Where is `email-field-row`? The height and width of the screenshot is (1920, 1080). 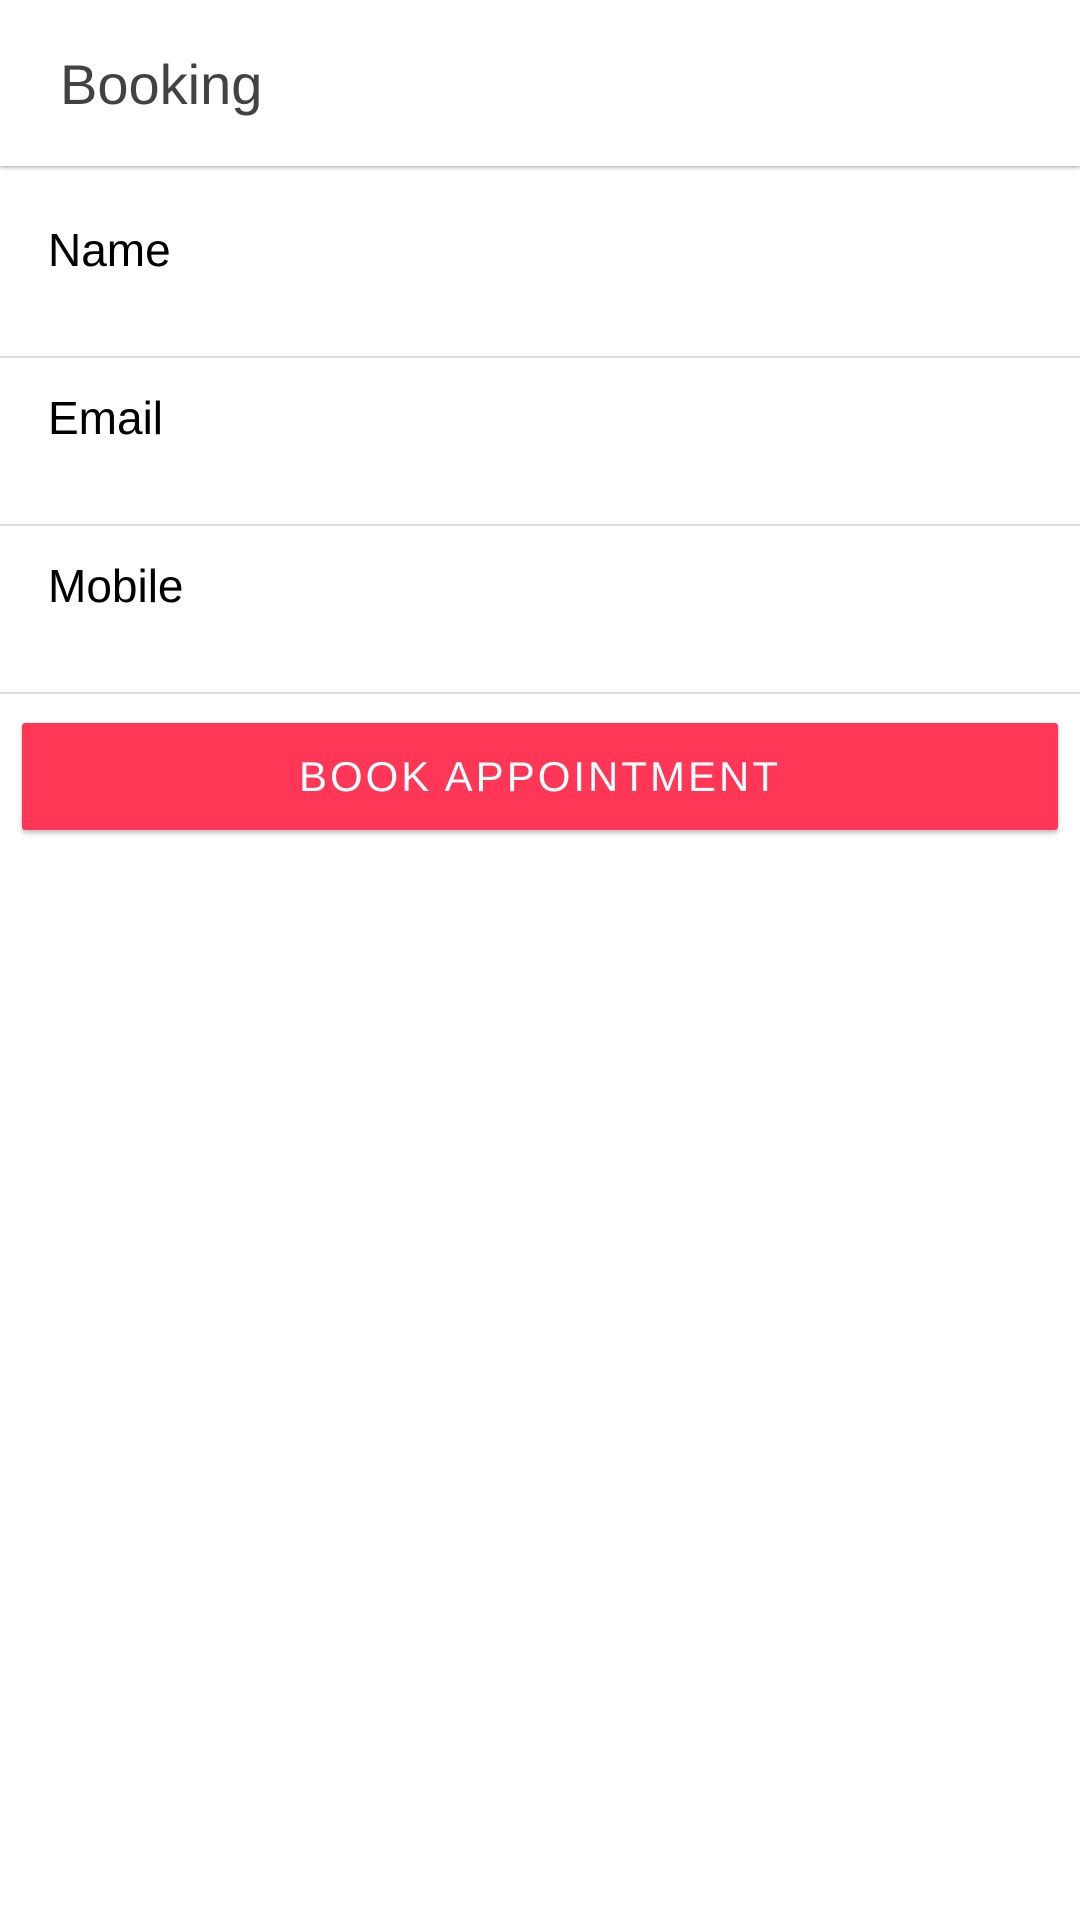
email-field-row is located at coordinates (540, 442).